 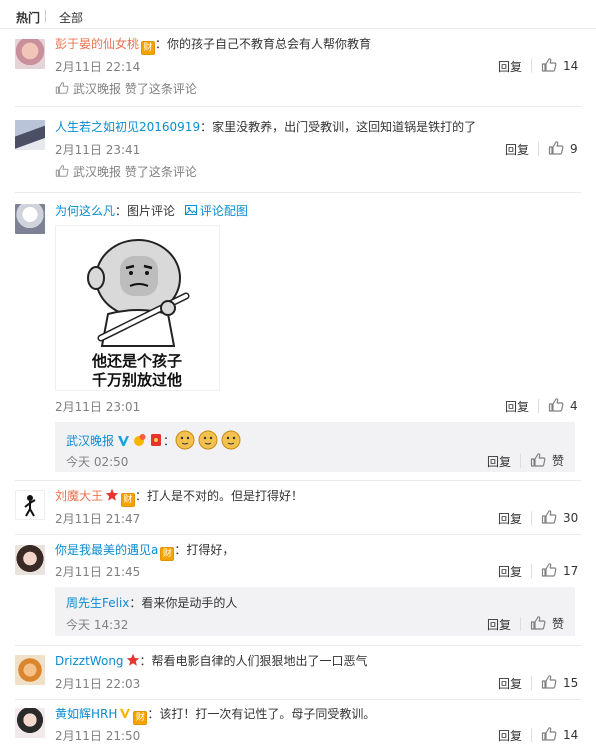 I want to click on meme-caption-line-1: 他还是个孩子, so click(x=136, y=361).